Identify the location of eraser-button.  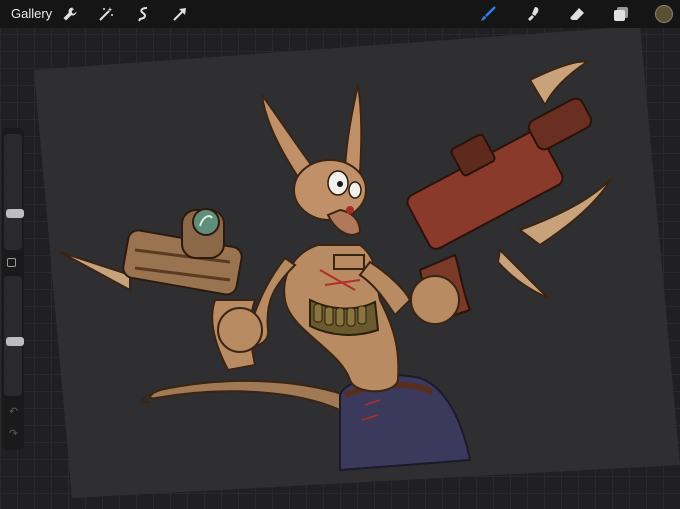
(577, 14).